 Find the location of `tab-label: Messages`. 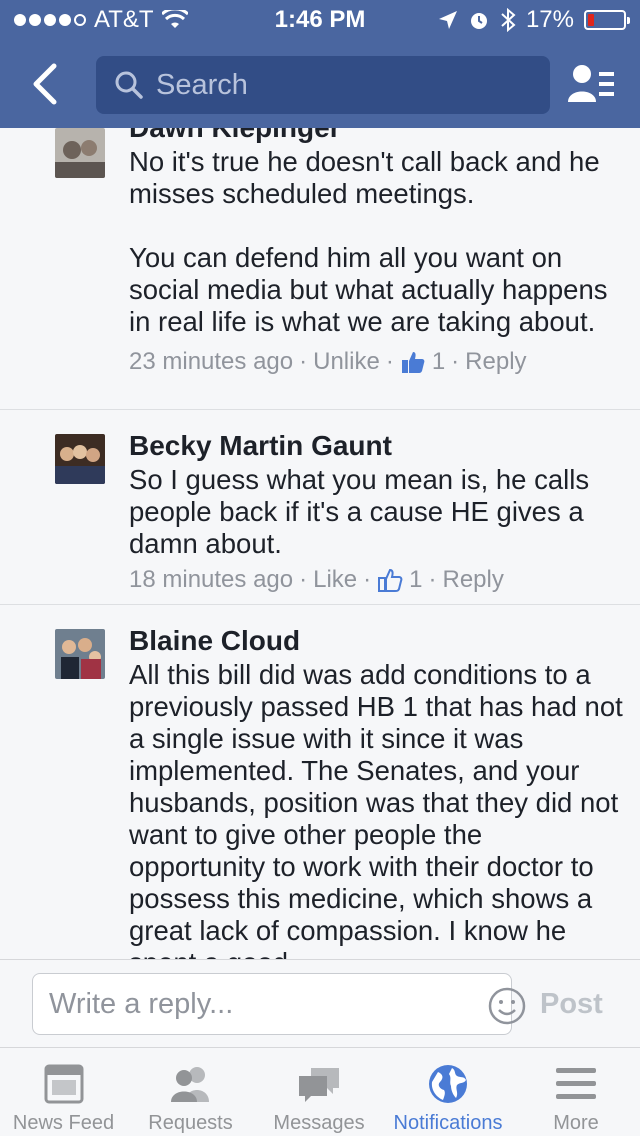

tab-label: Messages is located at coordinates (319, 1123).